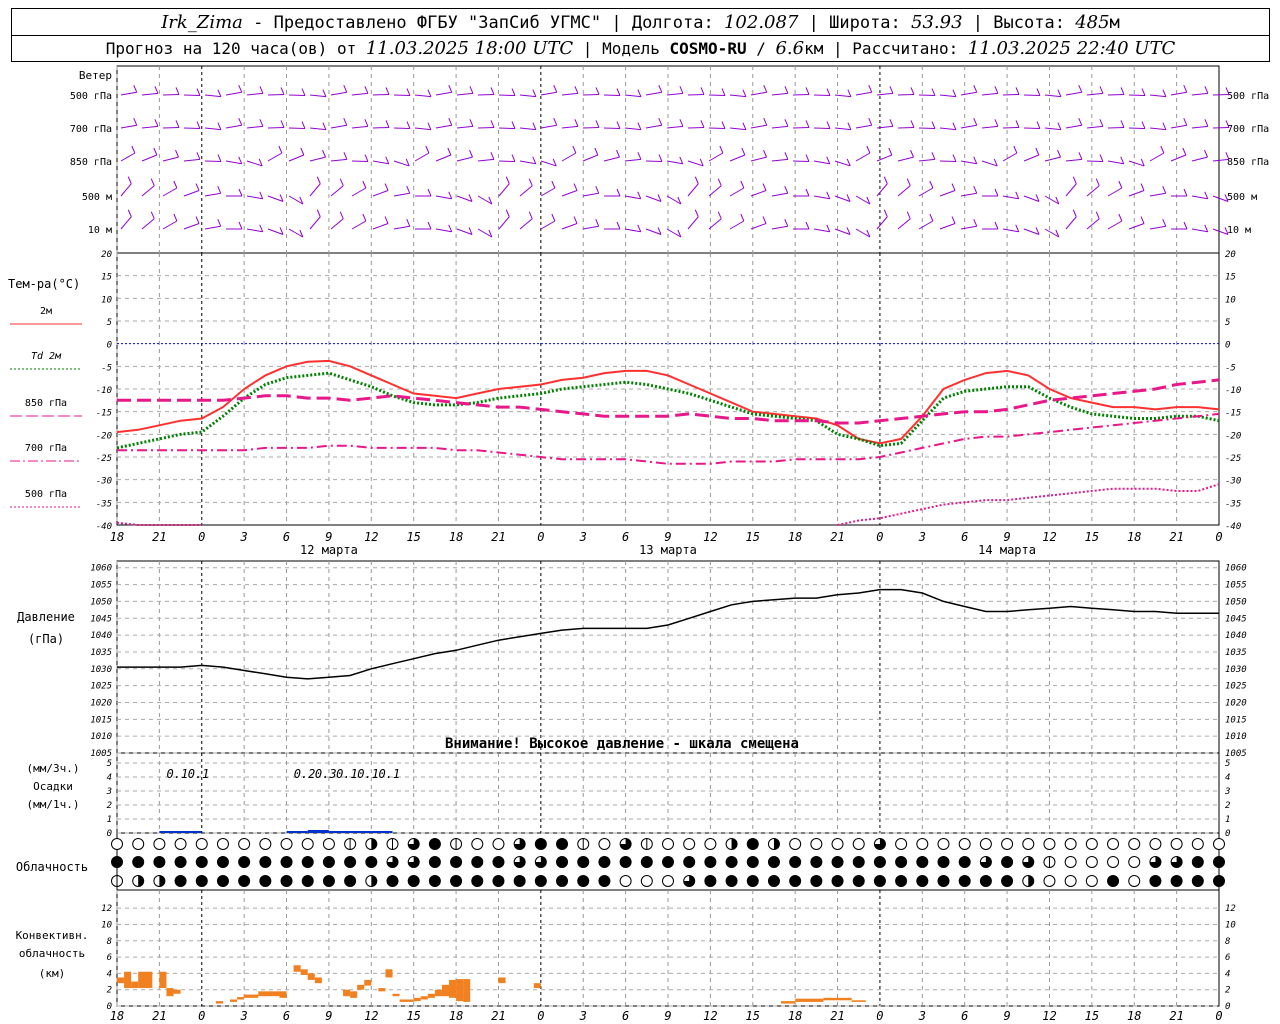 The height and width of the screenshot is (1024, 1280). Describe the element at coordinates (1236, 720) in the screenshot. I see `pres-ytick-right: 1015` at that location.